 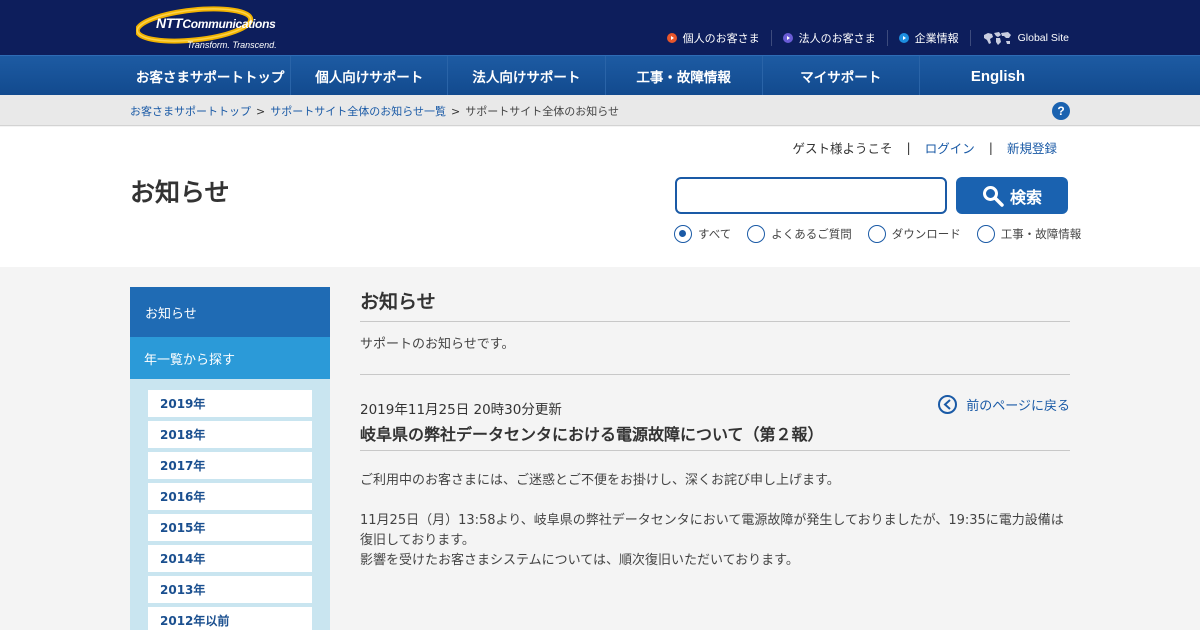 I want to click on radio-label: よくあるご質問, so click(x=811, y=234).